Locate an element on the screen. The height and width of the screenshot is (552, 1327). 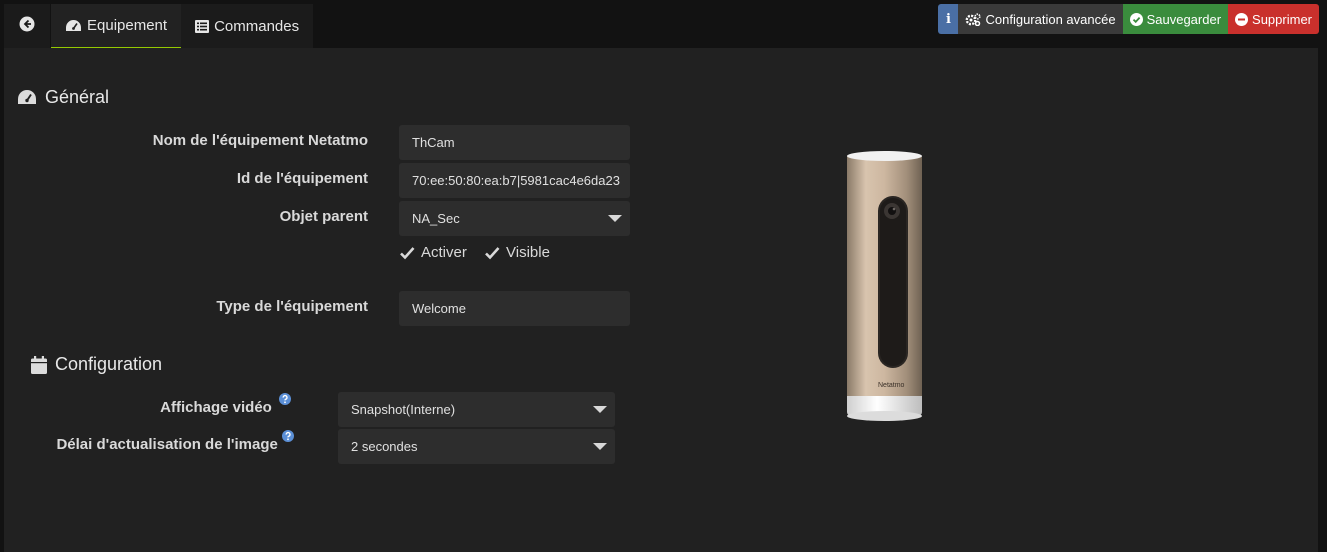
check-circle-icon is located at coordinates (1136, 19).